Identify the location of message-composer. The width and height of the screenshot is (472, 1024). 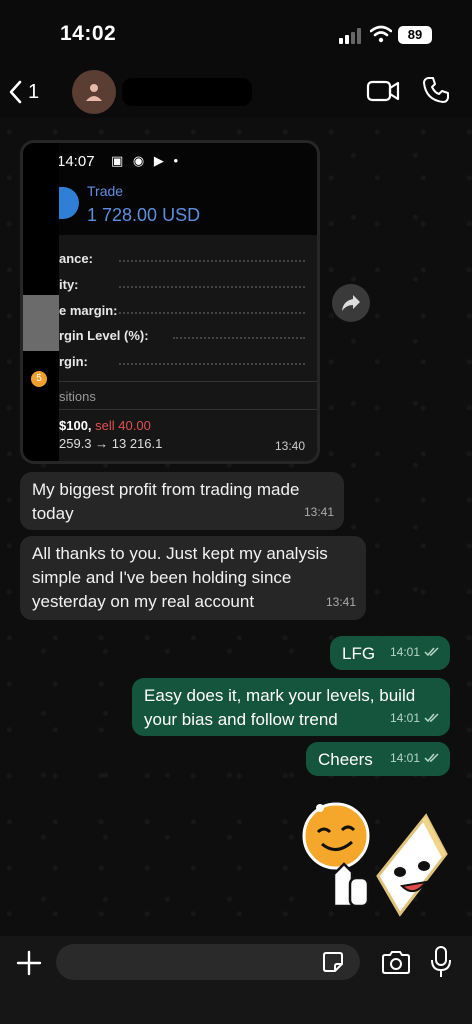
(236, 980).